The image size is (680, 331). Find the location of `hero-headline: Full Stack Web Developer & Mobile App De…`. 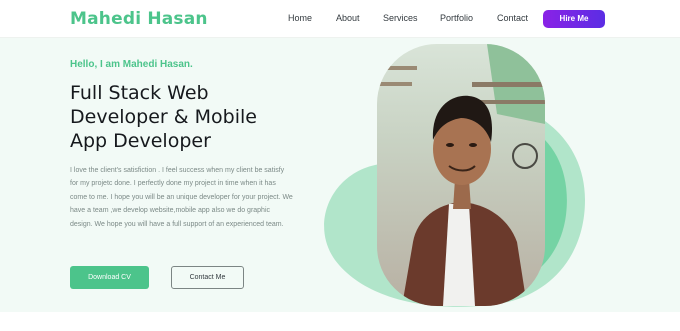

hero-headline: Full Stack Web Developer & Mobile App De… is located at coordinates (190, 117).